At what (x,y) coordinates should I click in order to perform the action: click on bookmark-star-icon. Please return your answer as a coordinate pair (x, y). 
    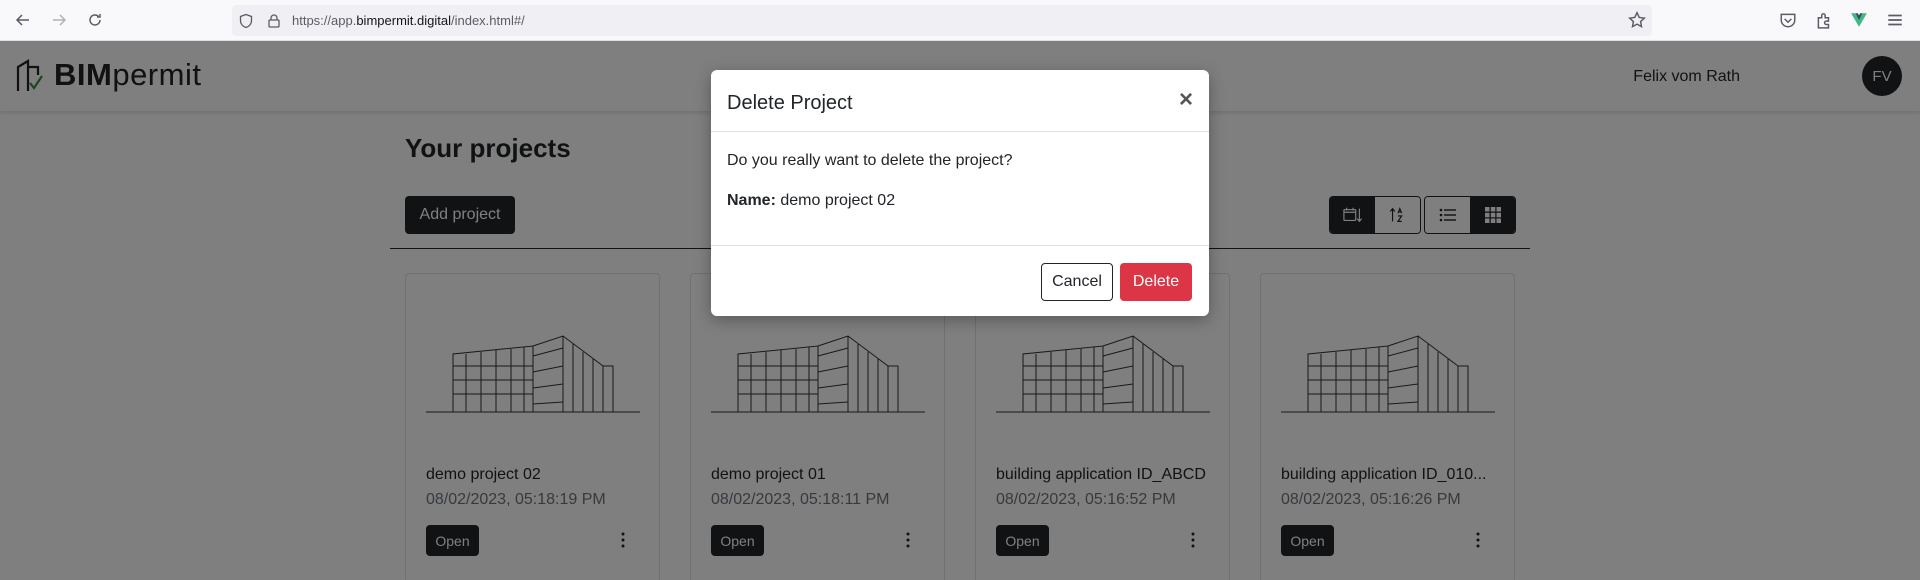
    Looking at the image, I should click on (1637, 20).